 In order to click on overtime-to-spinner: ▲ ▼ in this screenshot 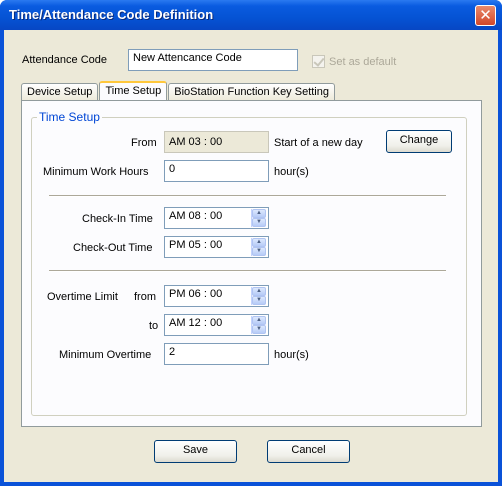, I will do `click(258, 325)`.